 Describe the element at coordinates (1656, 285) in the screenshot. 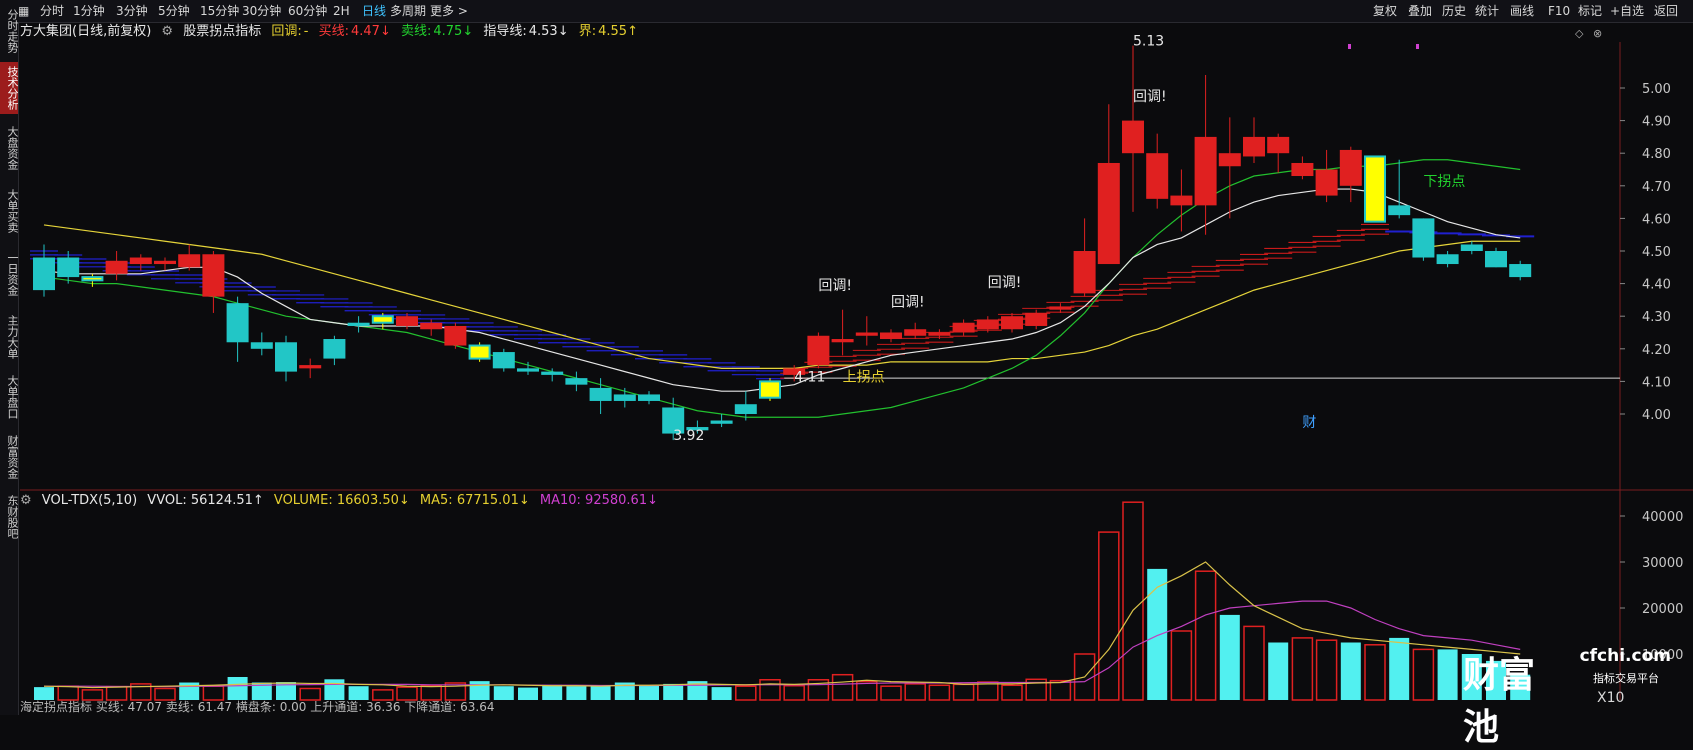

I see `price-tick-label-4: 4.40` at that location.